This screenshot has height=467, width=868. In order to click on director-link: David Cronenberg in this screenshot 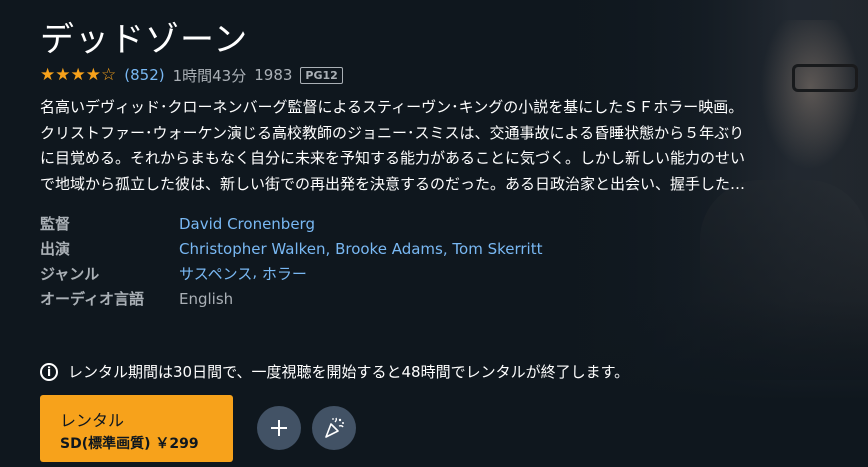, I will do `click(247, 224)`.